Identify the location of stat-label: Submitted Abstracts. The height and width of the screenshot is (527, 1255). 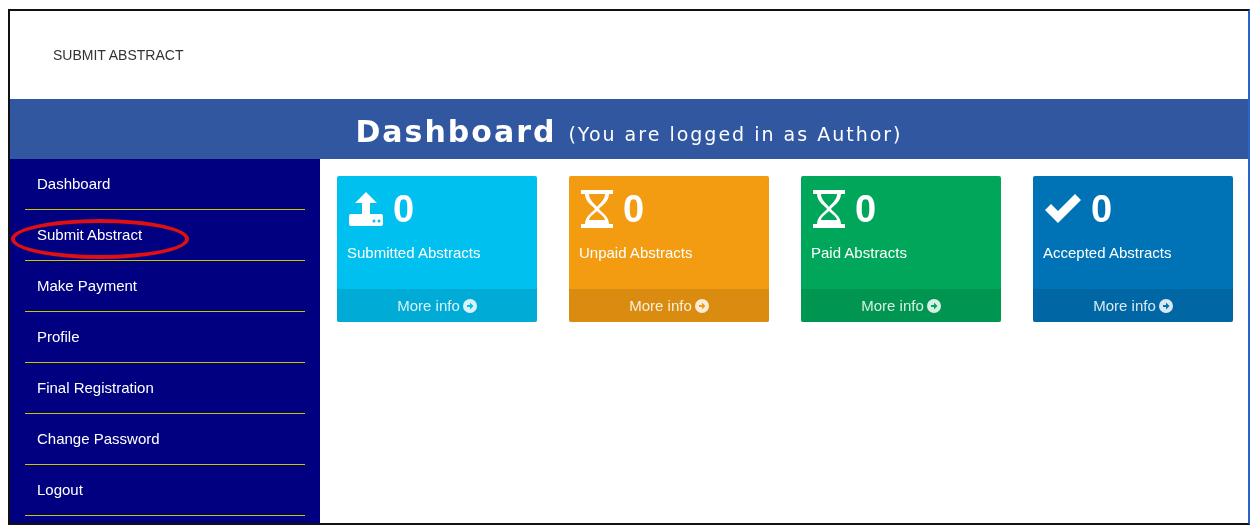
(414, 252).